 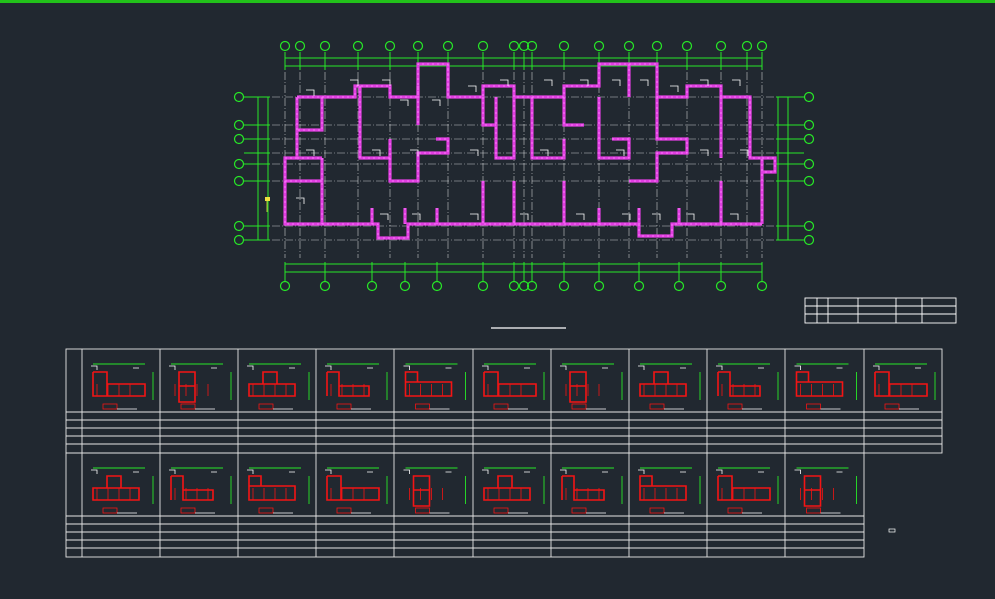 What do you see at coordinates (892, 530) in the screenshot?
I see `small-note-box` at bounding box center [892, 530].